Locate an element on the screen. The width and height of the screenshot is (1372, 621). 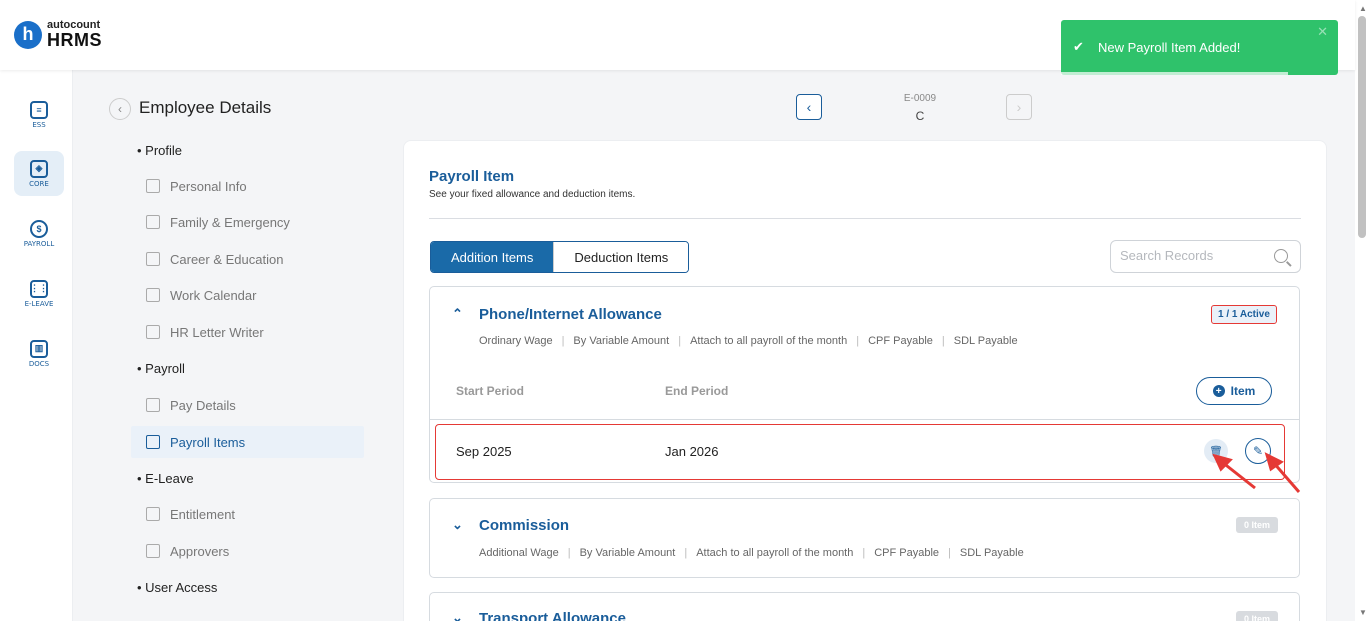
meta-wage-type: Ordinary Wage is located at coordinates (516, 341).